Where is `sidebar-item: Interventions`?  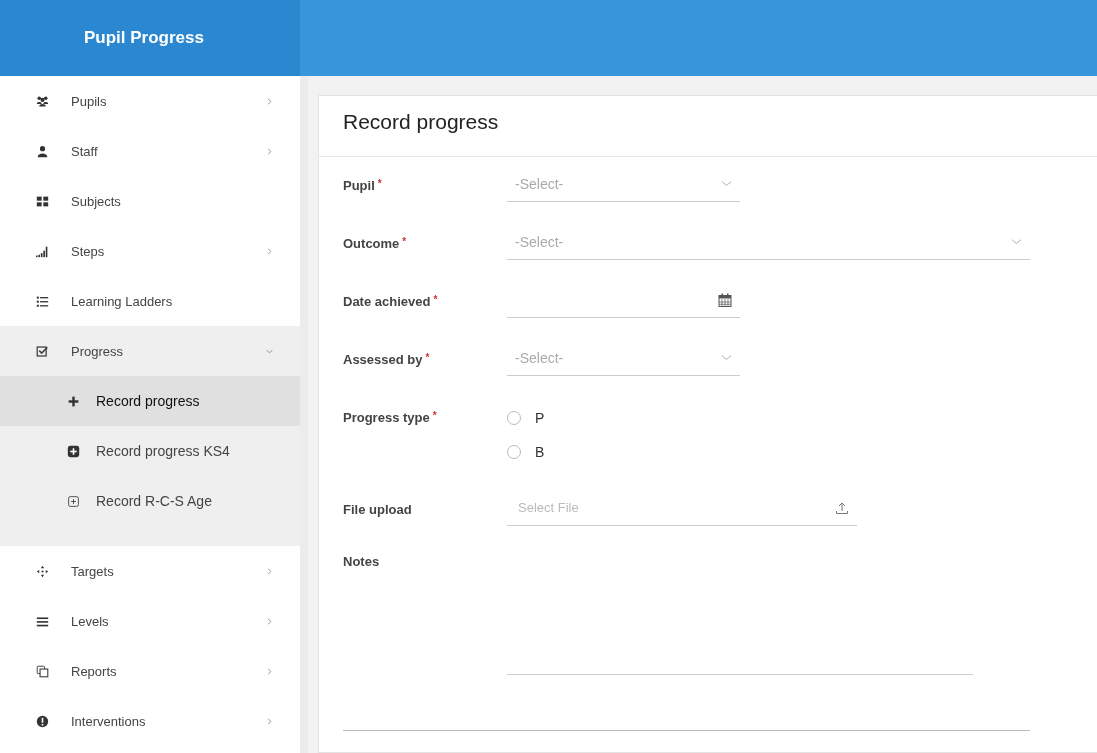 sidebar-item: Interventions is located at coordinates (150, 721).